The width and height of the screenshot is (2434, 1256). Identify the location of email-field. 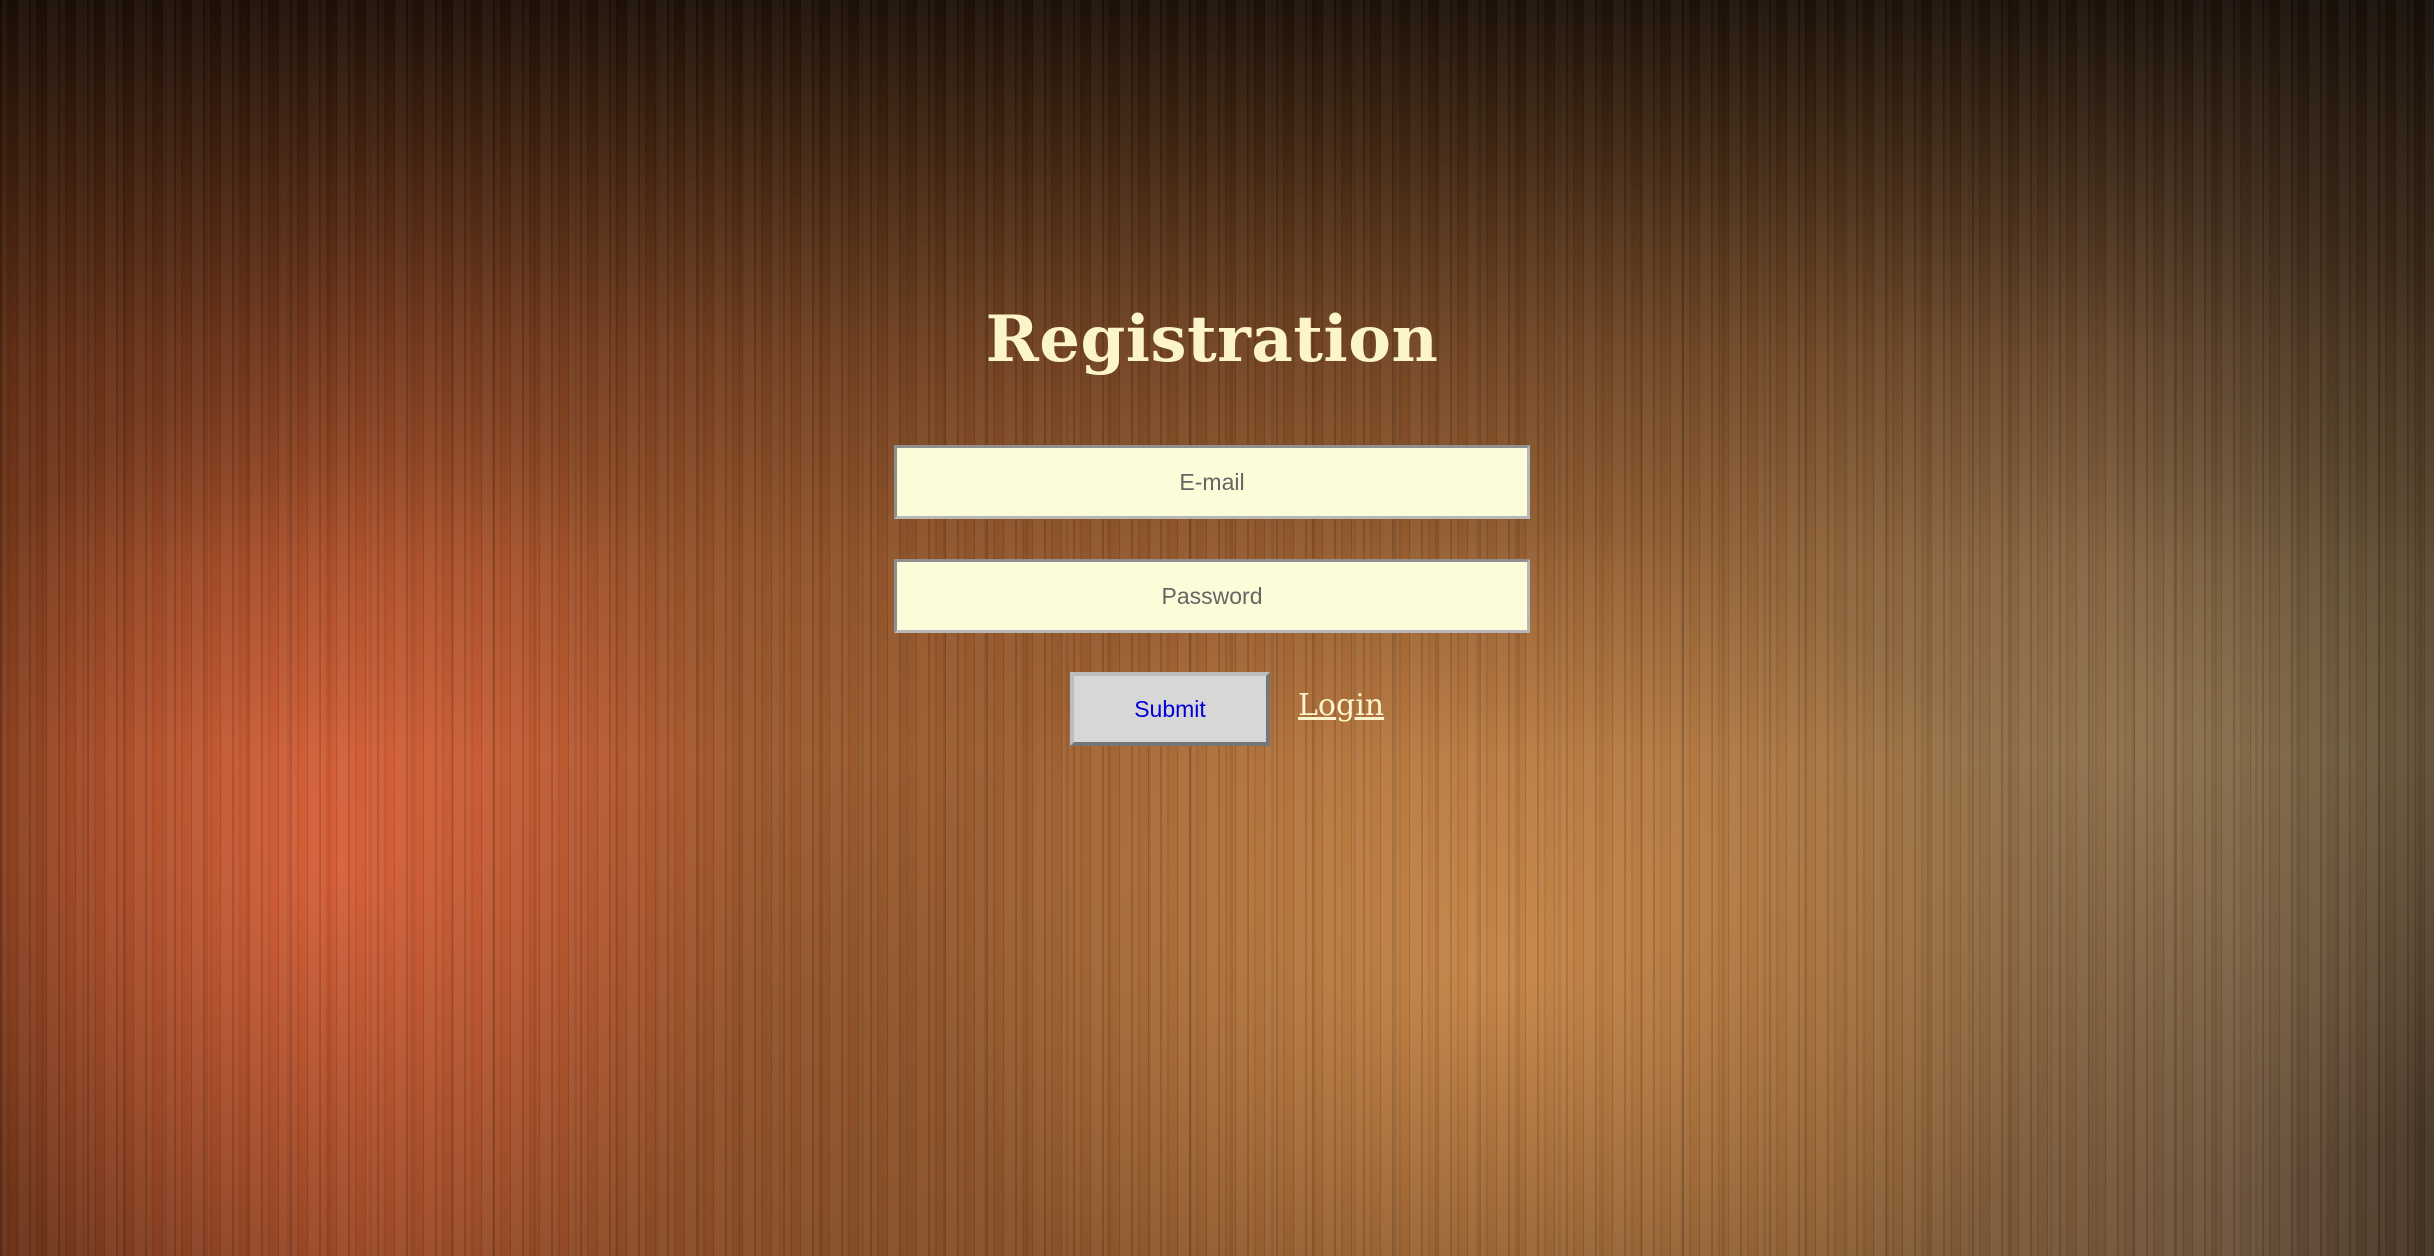
(1212, 482).